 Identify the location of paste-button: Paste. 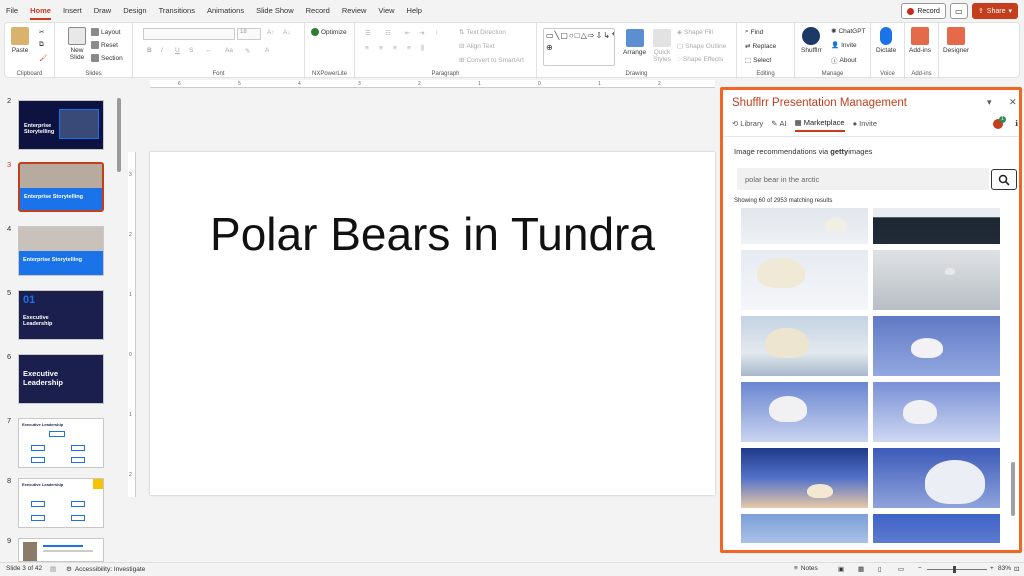
(20, 40).